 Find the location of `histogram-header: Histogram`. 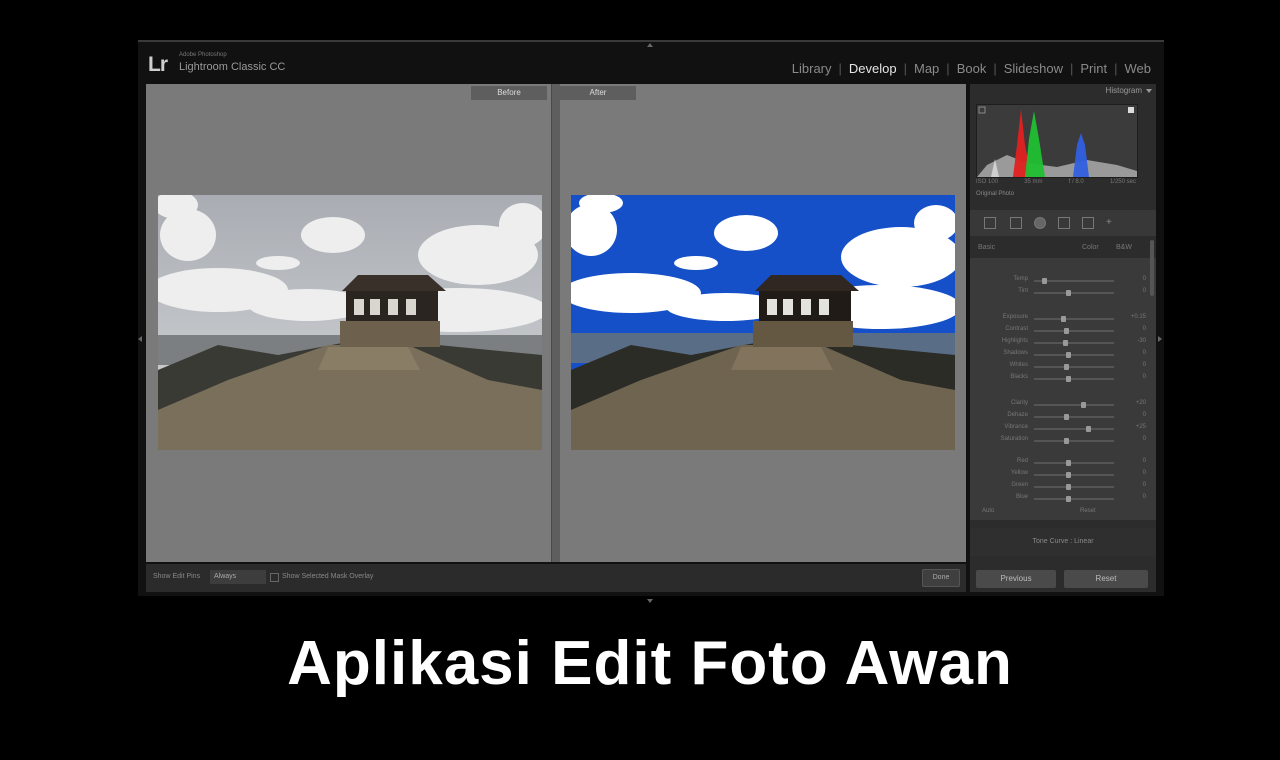

histogram-header: Histogram is located at coordinates (1063, 91).